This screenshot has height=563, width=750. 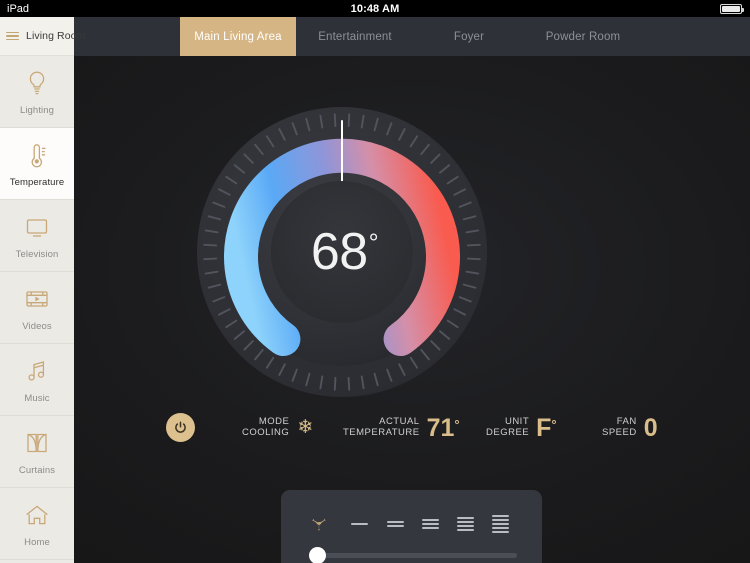 What do you see at coordinates (355, 36) in the screenshot?
I see `tab-entertainment: Entertainment` at bounding box center [355, 36].